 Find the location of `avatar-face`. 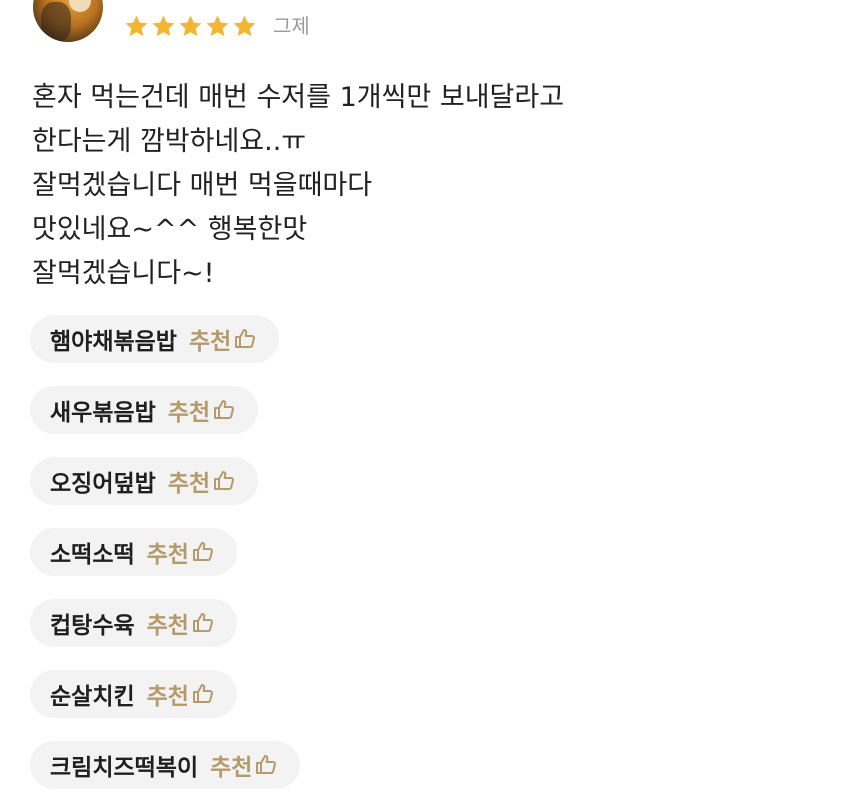

avatar-face is located at coordinates (80, 6).